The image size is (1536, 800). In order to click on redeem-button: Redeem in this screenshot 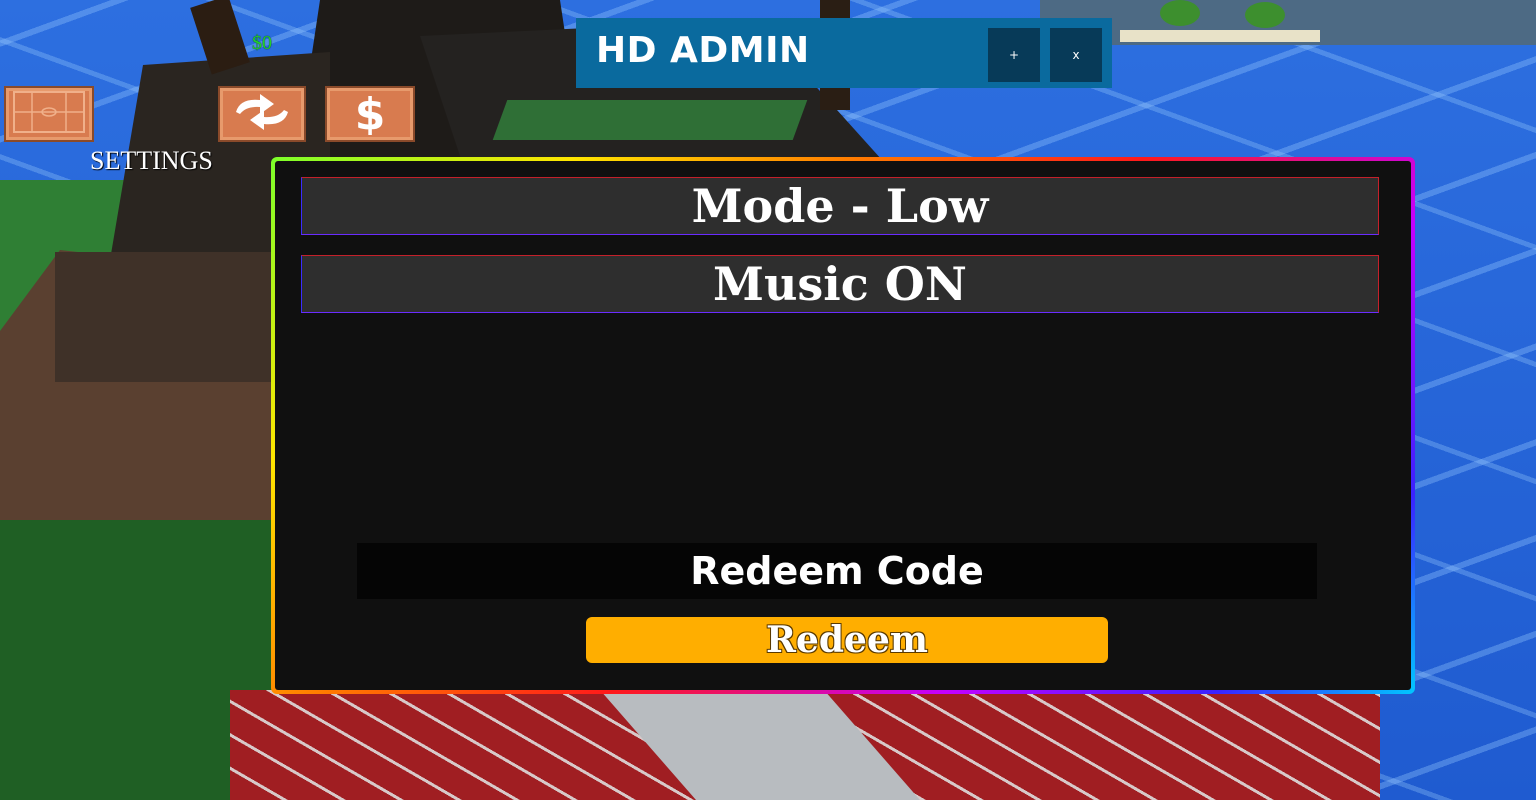, I will do `click(847, 640)`.